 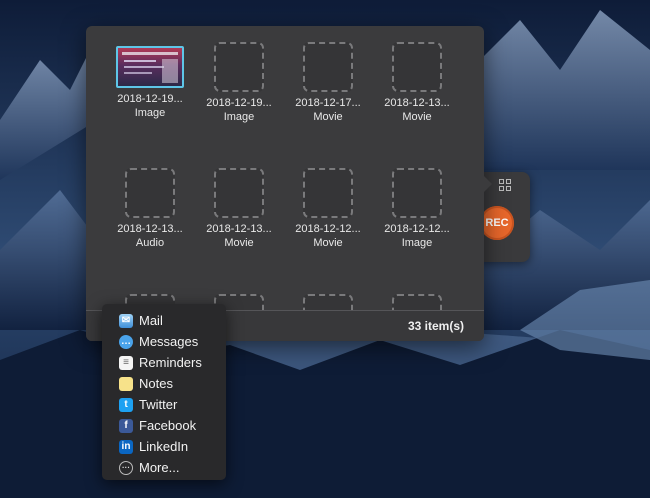 I want to click on share-mail: ✉ Mail, so click(x=164, y=320).